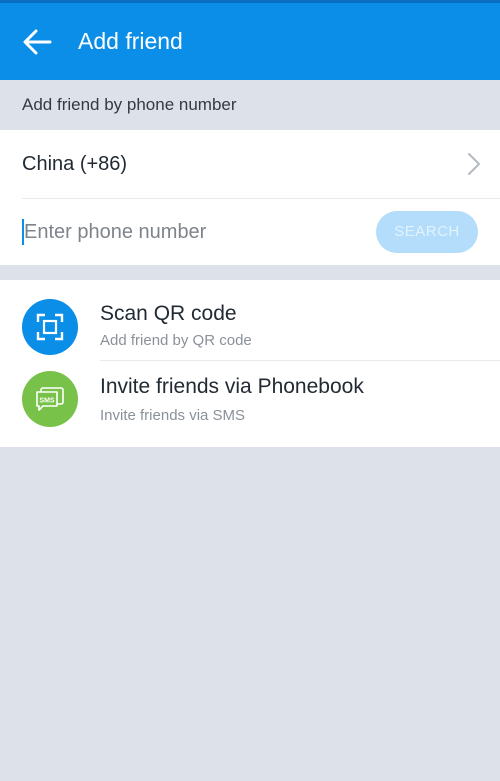  What do you see at coordinates (168, 313) in the screenshot?
I see `option-title: Scan QR code` at bounding box center [168, 313].